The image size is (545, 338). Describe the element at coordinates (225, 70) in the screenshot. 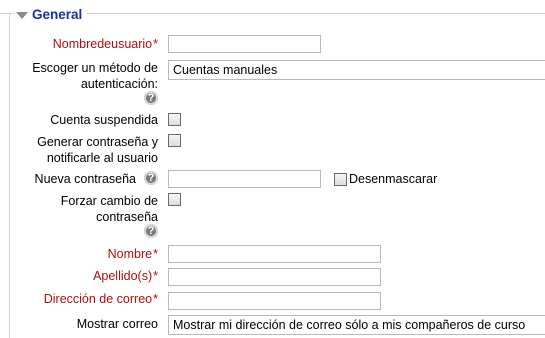

I see `auth-method-value: Cuentas manuales` at that location.